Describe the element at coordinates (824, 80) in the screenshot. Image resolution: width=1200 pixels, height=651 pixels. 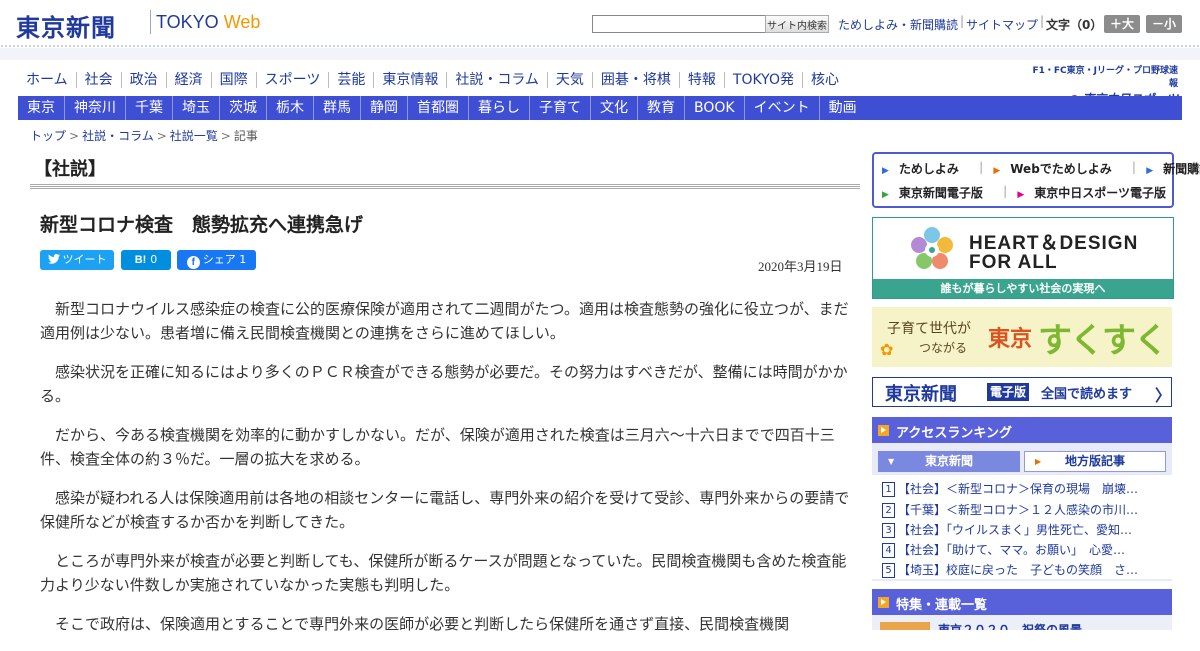
I see `nav-kakushin: 核心` at that location.